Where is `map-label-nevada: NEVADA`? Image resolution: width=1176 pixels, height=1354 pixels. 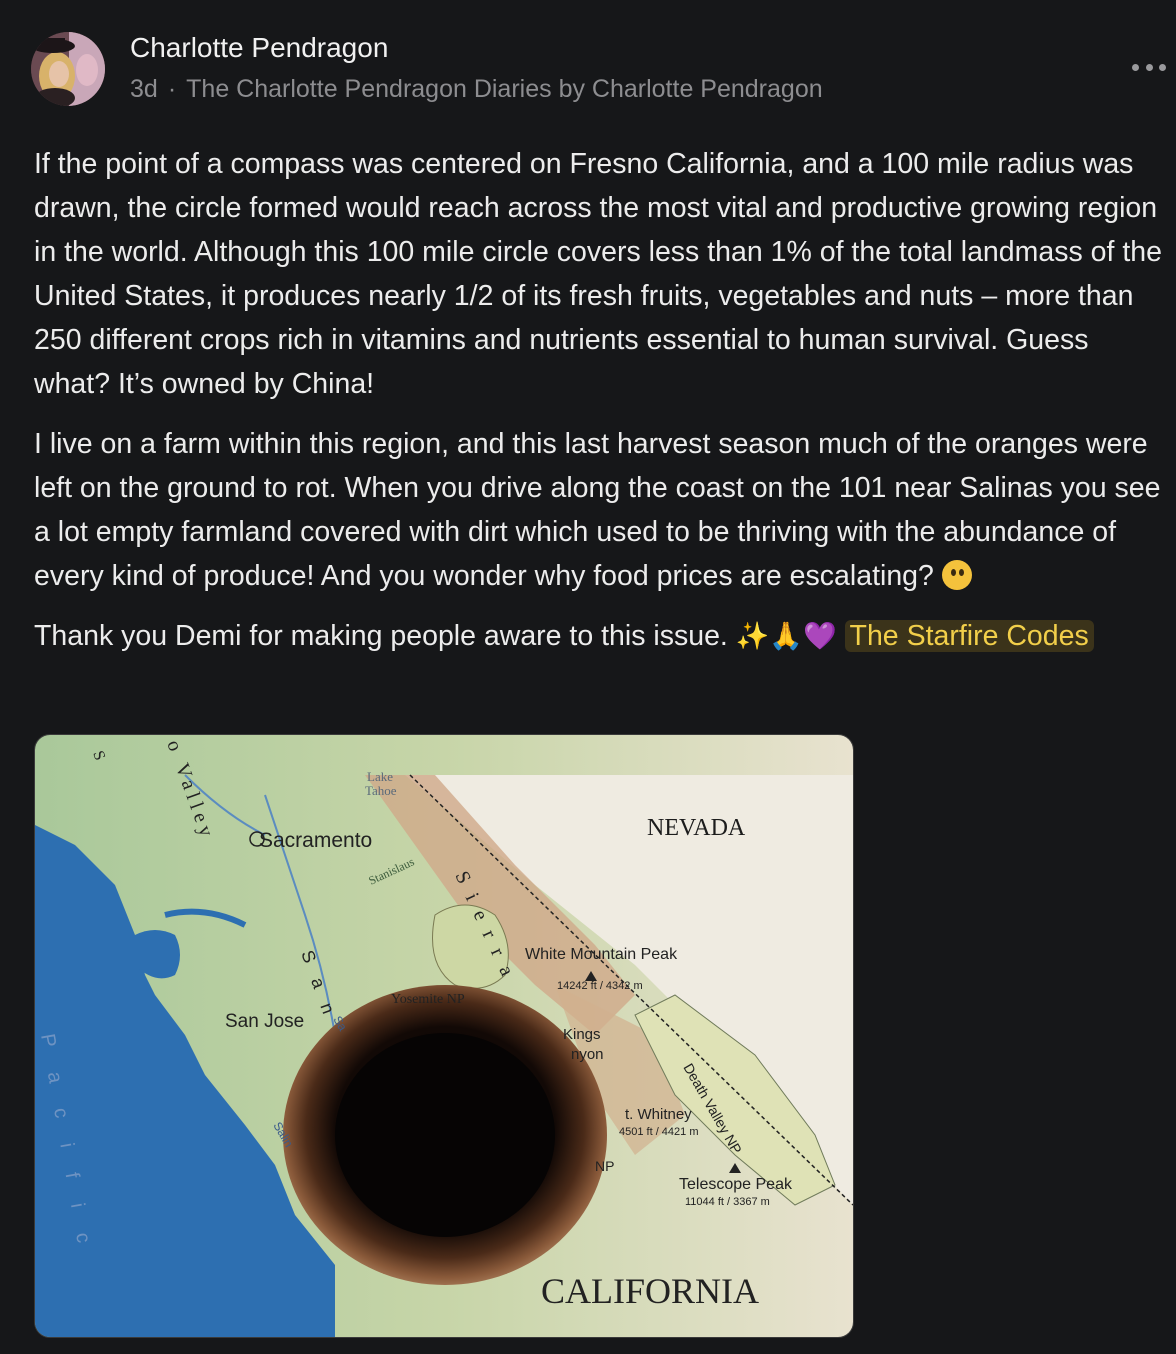
map-label-nevada: NEVADA is located at coordinates (696, 828).